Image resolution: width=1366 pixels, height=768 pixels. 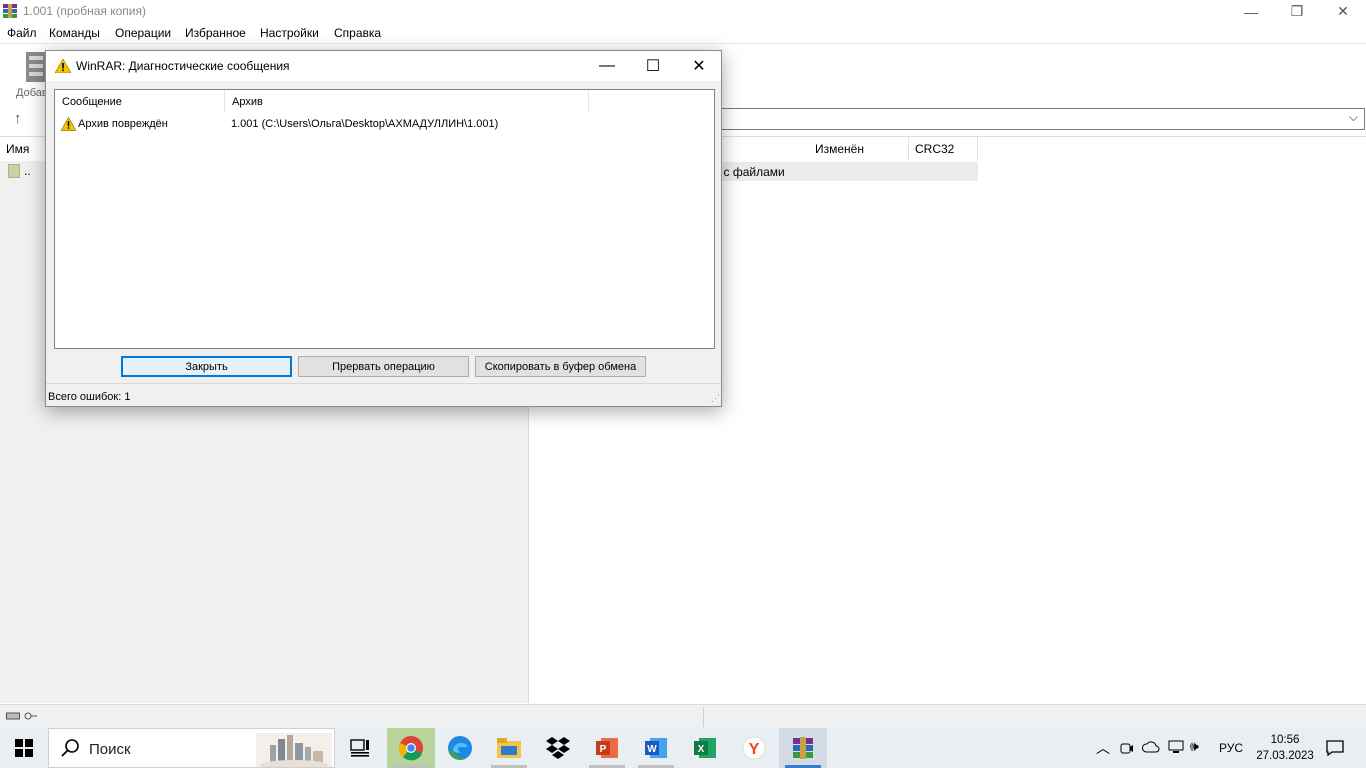 What do you see at coordinates (1231, 748) in the screenshot?
I see `language-indicator: РУС` at bounding box center [1231, 748].